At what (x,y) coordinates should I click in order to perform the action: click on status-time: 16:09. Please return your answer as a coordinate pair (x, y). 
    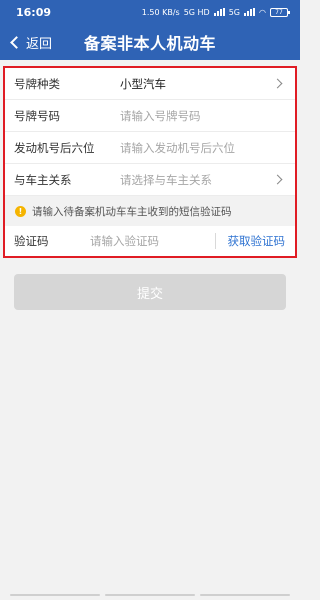
    Looking at the image, I should click on (34, 12).